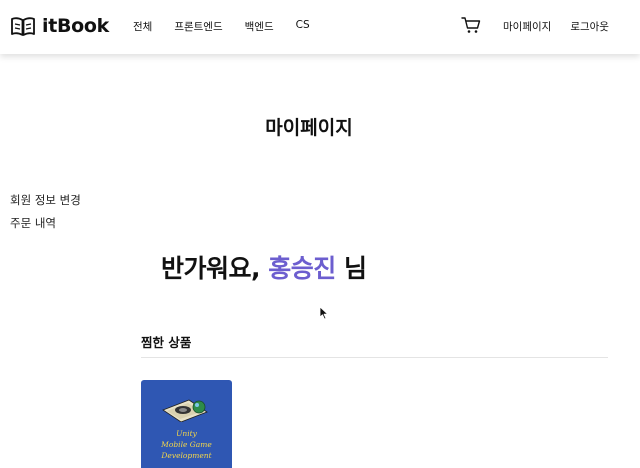  I want to click on sidebar-item-edit-profile: 회원 정보 변경, so click(45, 204).